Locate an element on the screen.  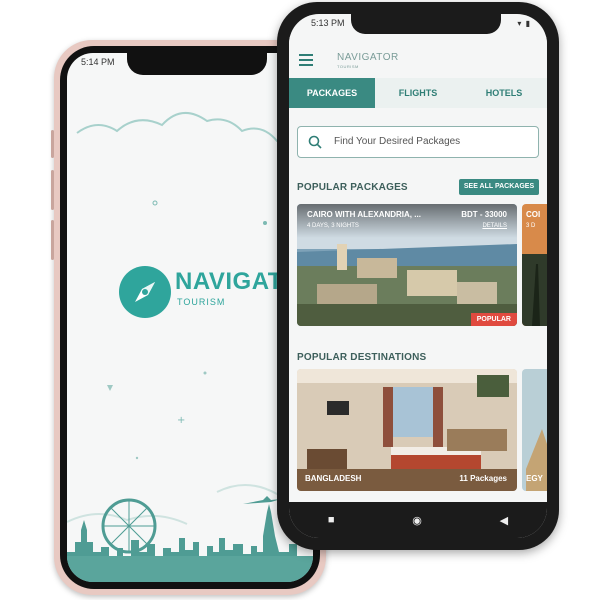
tab-flights: FLIGHTS is located at coordinates (418, 93).